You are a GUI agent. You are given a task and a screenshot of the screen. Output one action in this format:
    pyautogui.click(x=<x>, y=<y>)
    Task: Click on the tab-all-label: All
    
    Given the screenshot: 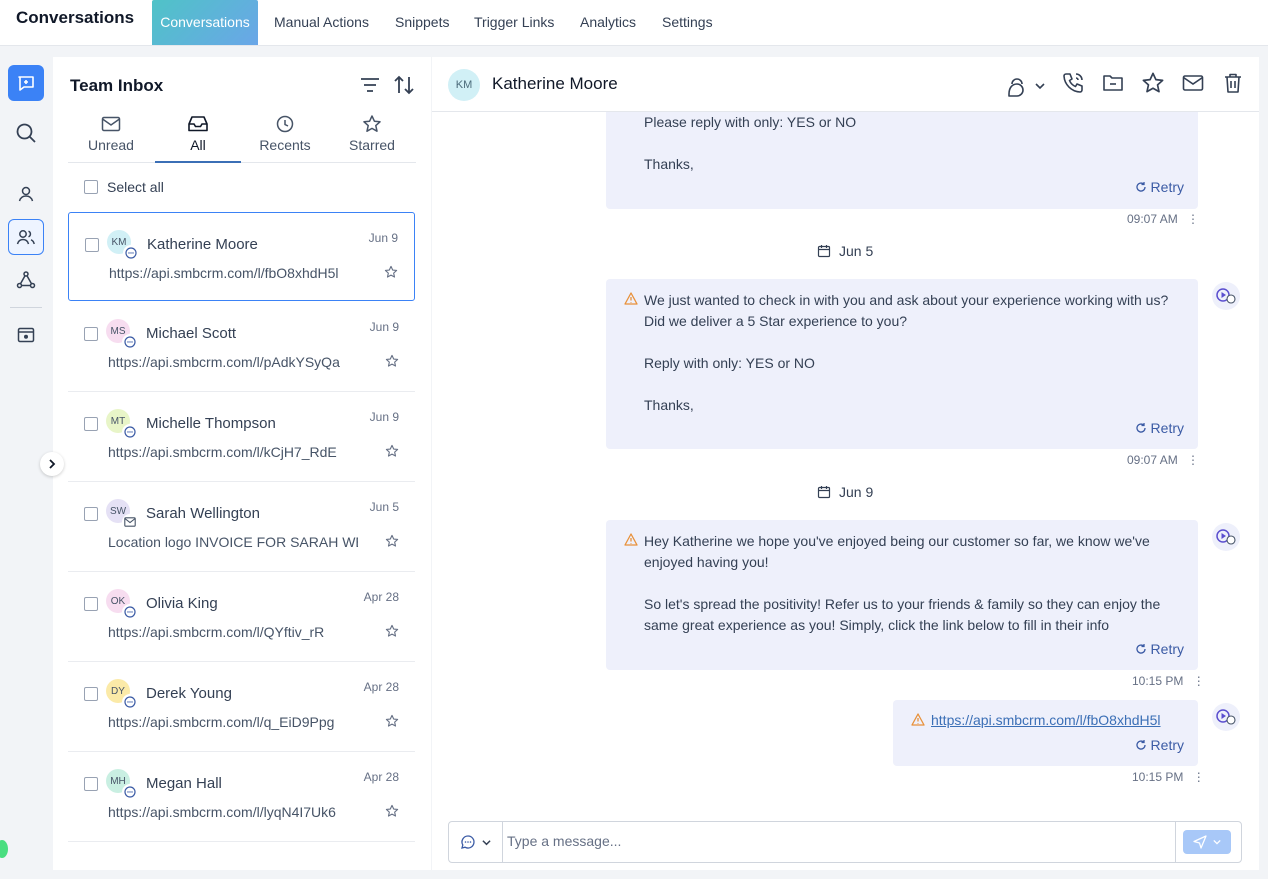 What is the action you would take?
    pyautogui.click(x=198, y=145)
    